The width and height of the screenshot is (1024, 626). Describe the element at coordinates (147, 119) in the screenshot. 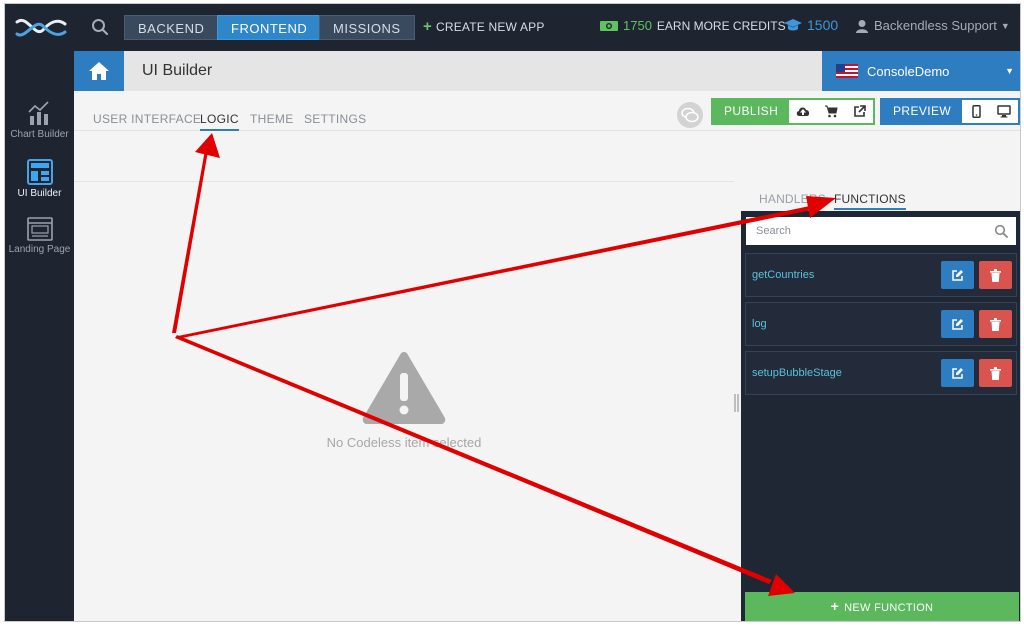

I see `tab-user-interface: USER INTERFACE` at that location.